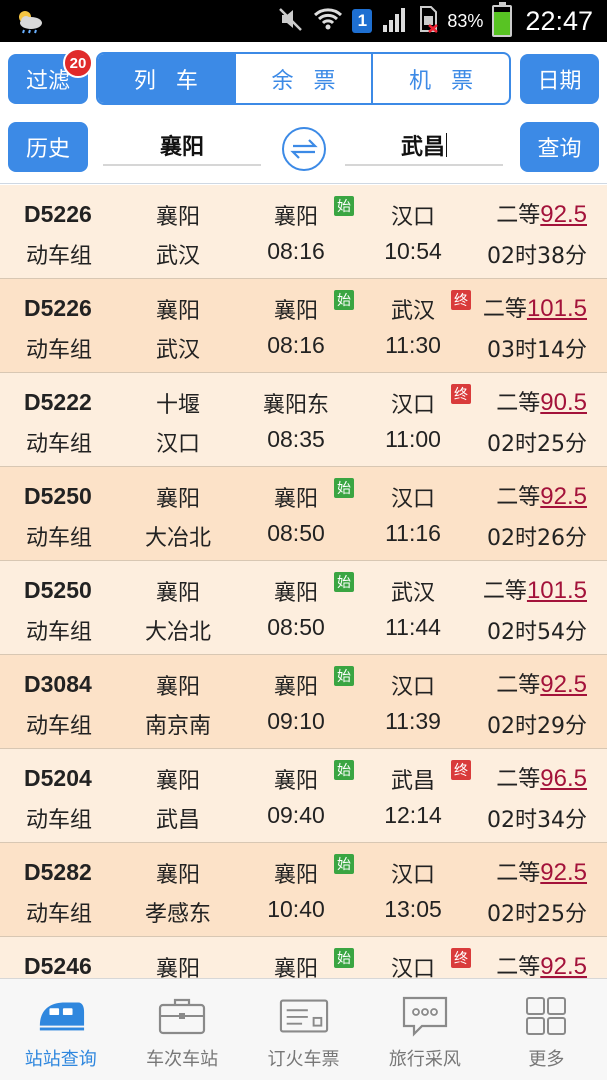 The width and height of the screenshot is (607, 1080). Describe the element at coordinates (61, 1016) in the screenshot. I see `train-icon` at that location.